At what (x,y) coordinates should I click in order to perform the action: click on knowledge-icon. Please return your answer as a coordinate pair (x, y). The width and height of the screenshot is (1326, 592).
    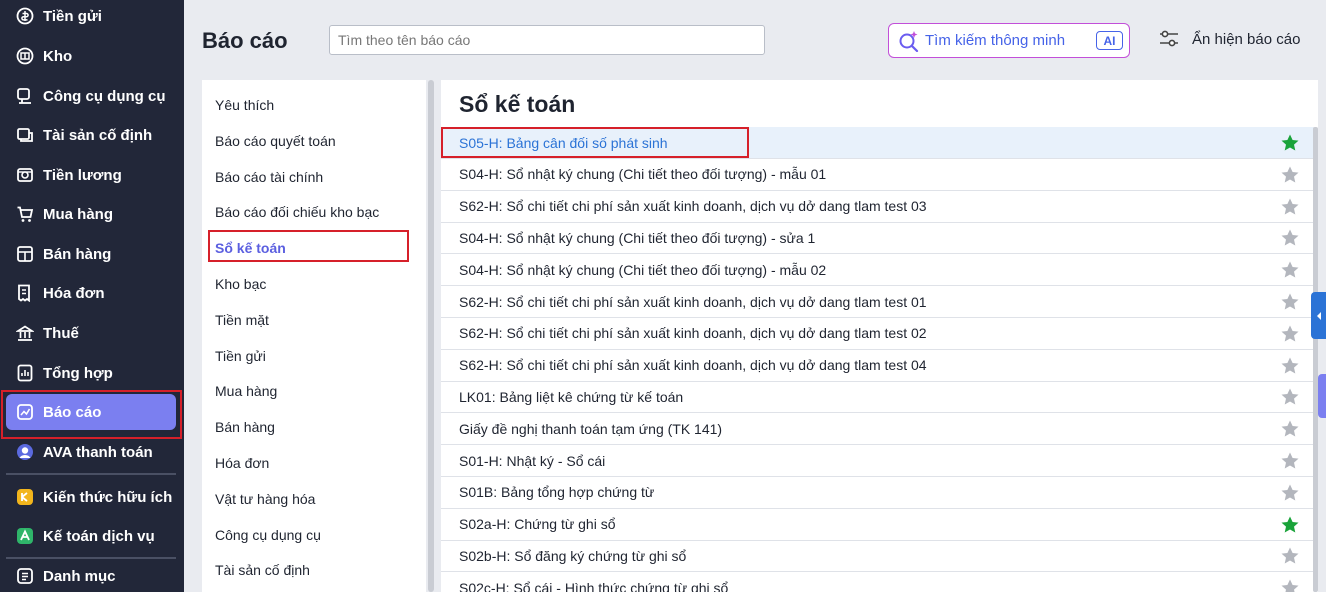
    Looking at the image, I should click on (25, 497).